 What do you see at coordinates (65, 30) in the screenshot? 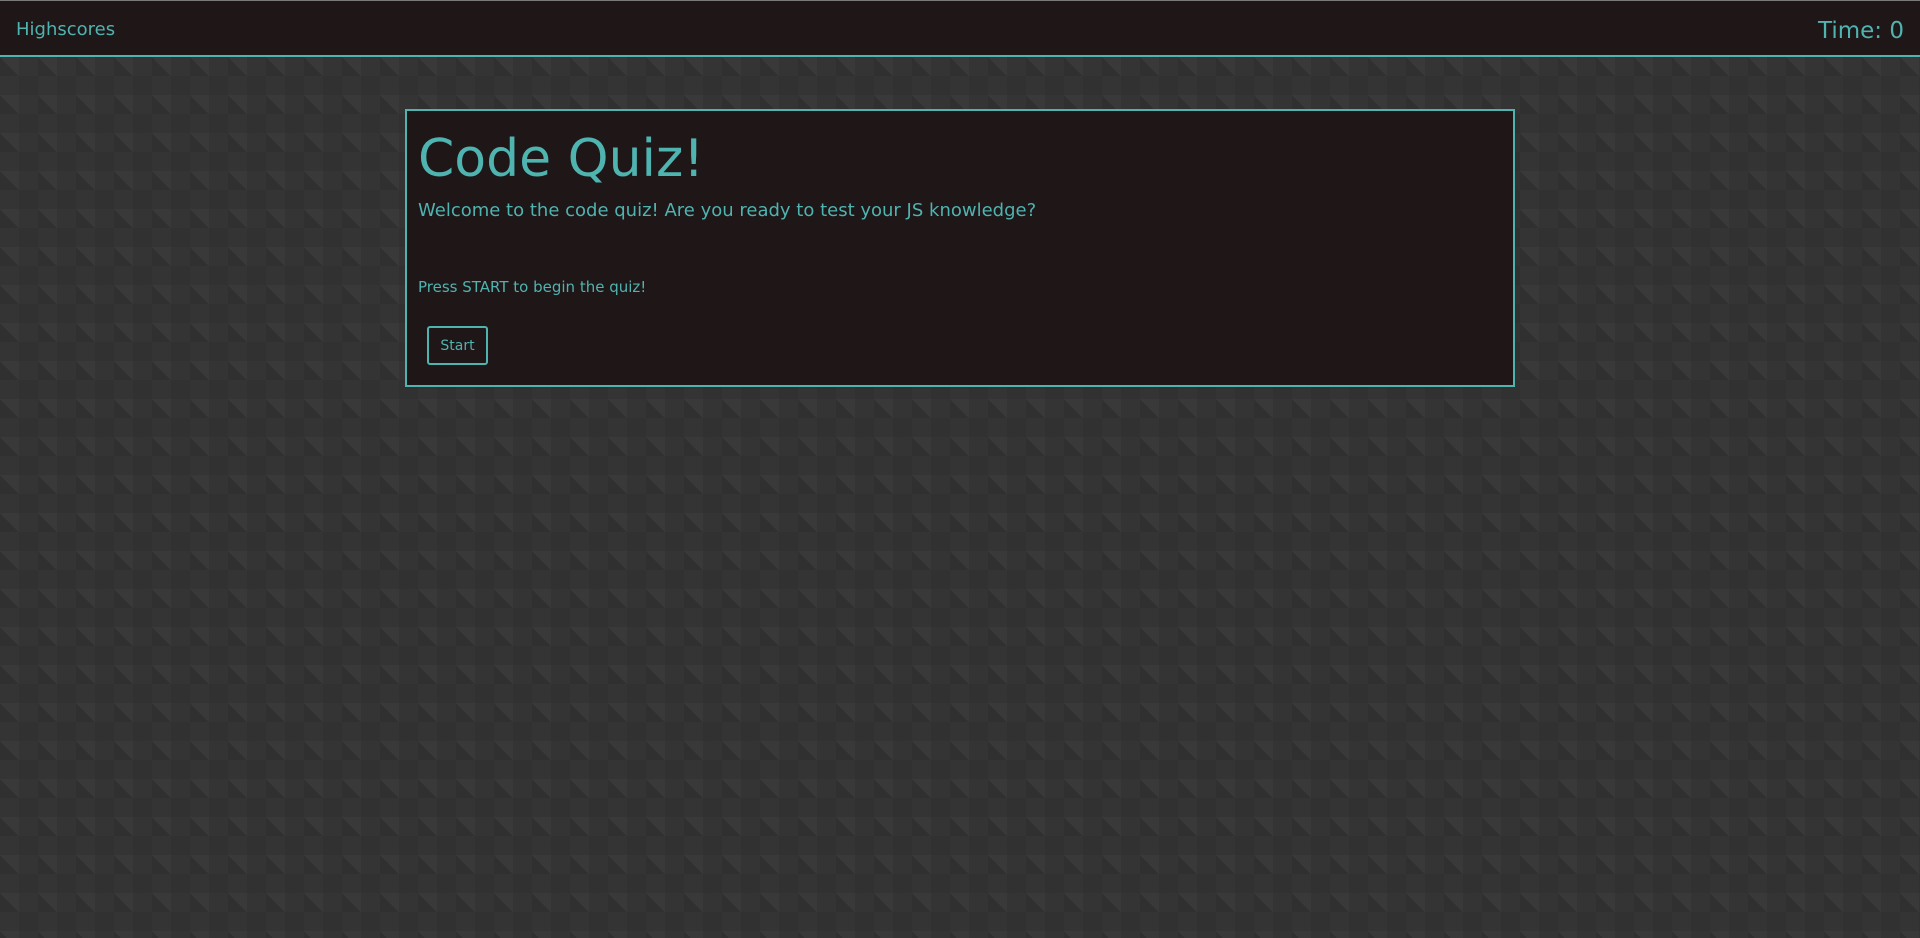
I see `highscores-link: Highscores` at bounding box center [65, 30].